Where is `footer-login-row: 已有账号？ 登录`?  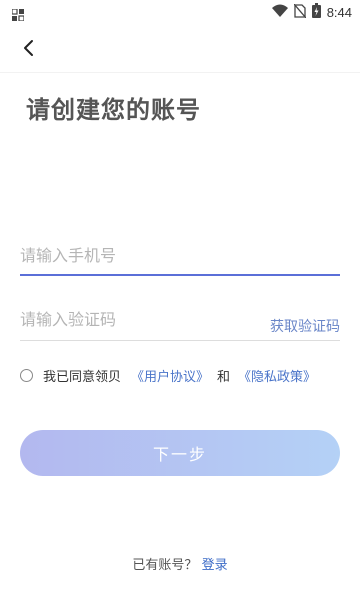
footer-login-row: 已有账号？ 登录 is located at coordinates (180, 563).